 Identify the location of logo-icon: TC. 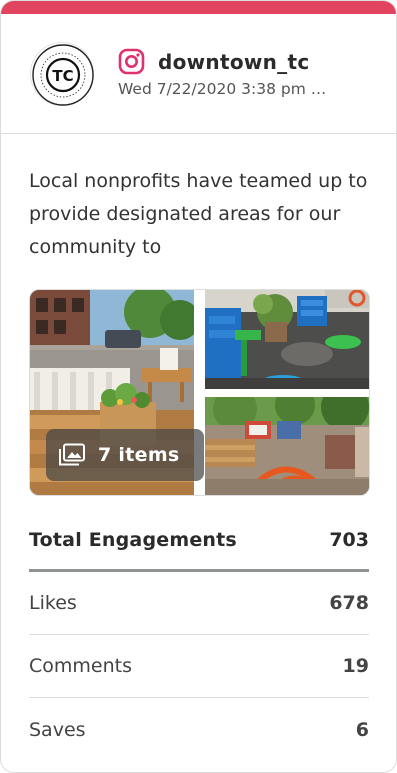
(63, 75).